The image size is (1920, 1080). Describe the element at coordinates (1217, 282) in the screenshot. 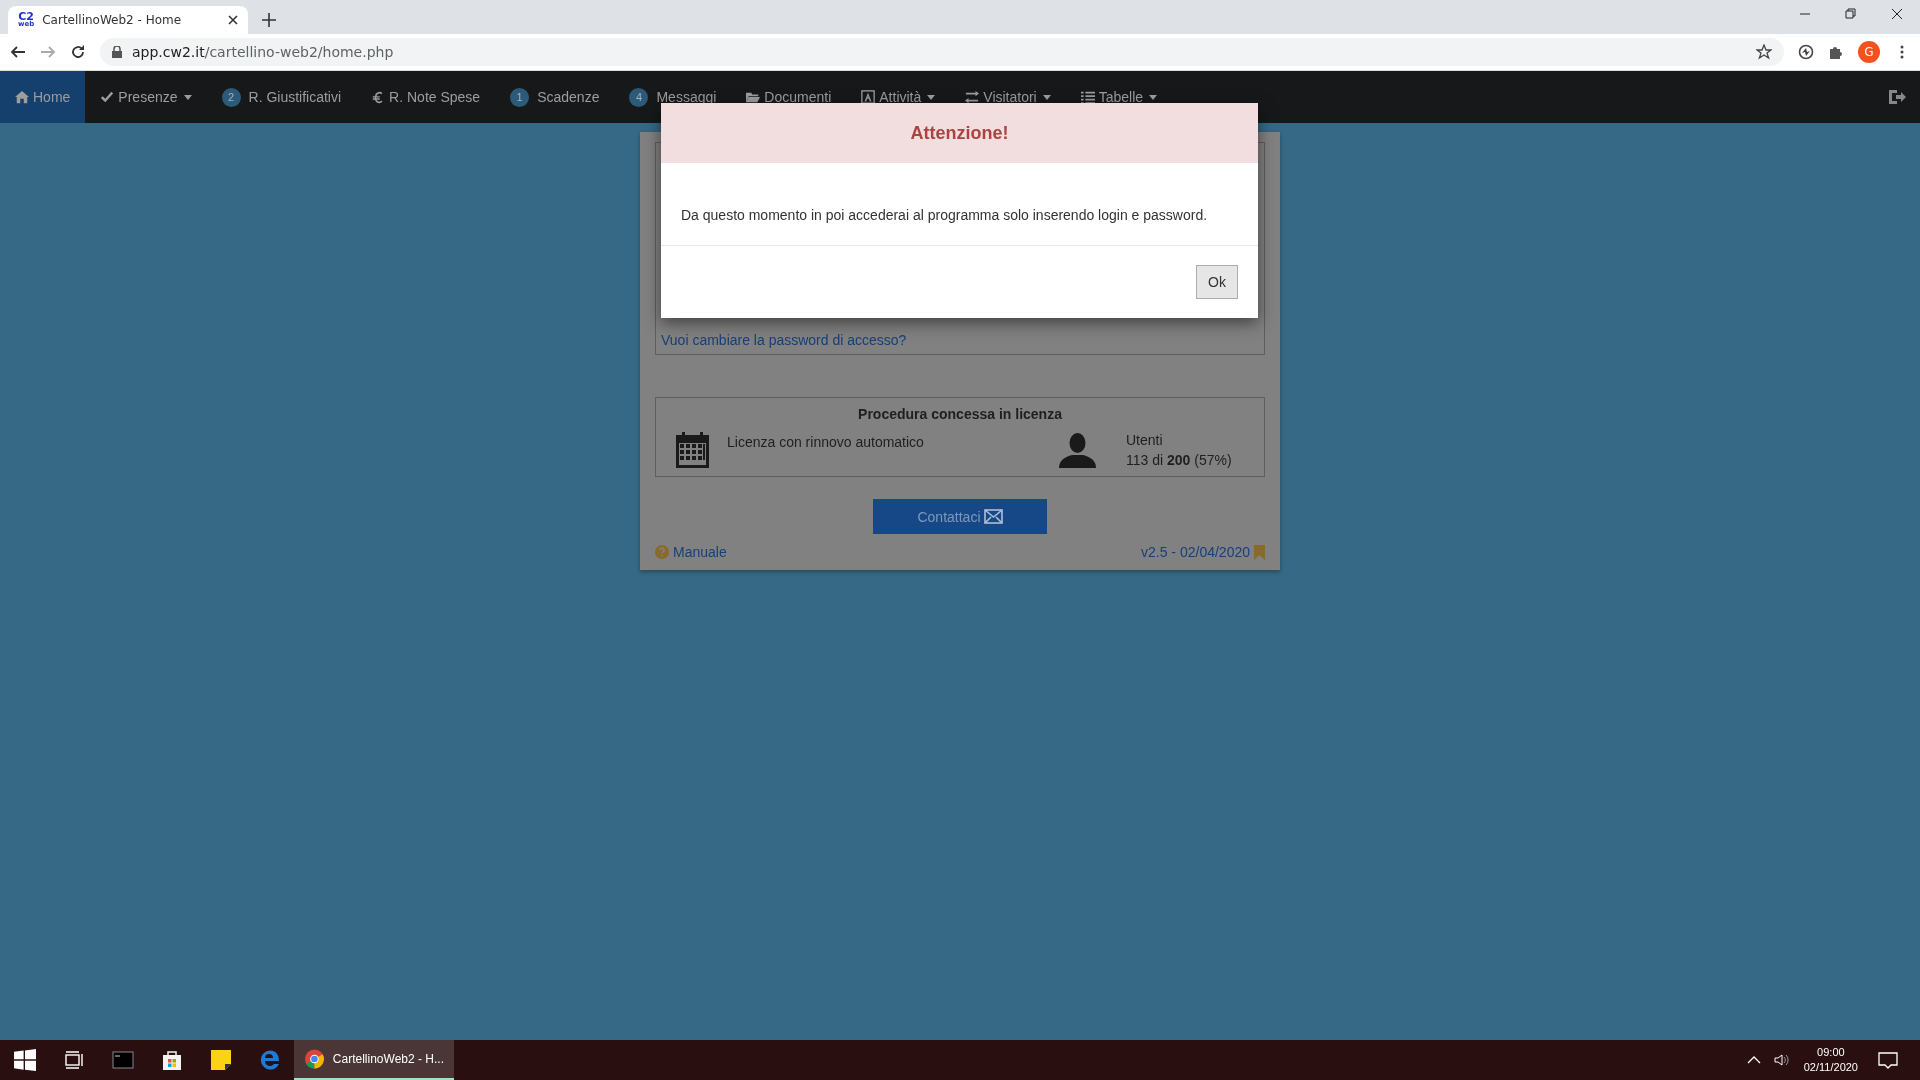

I see `ok-button: Ok` at that location.